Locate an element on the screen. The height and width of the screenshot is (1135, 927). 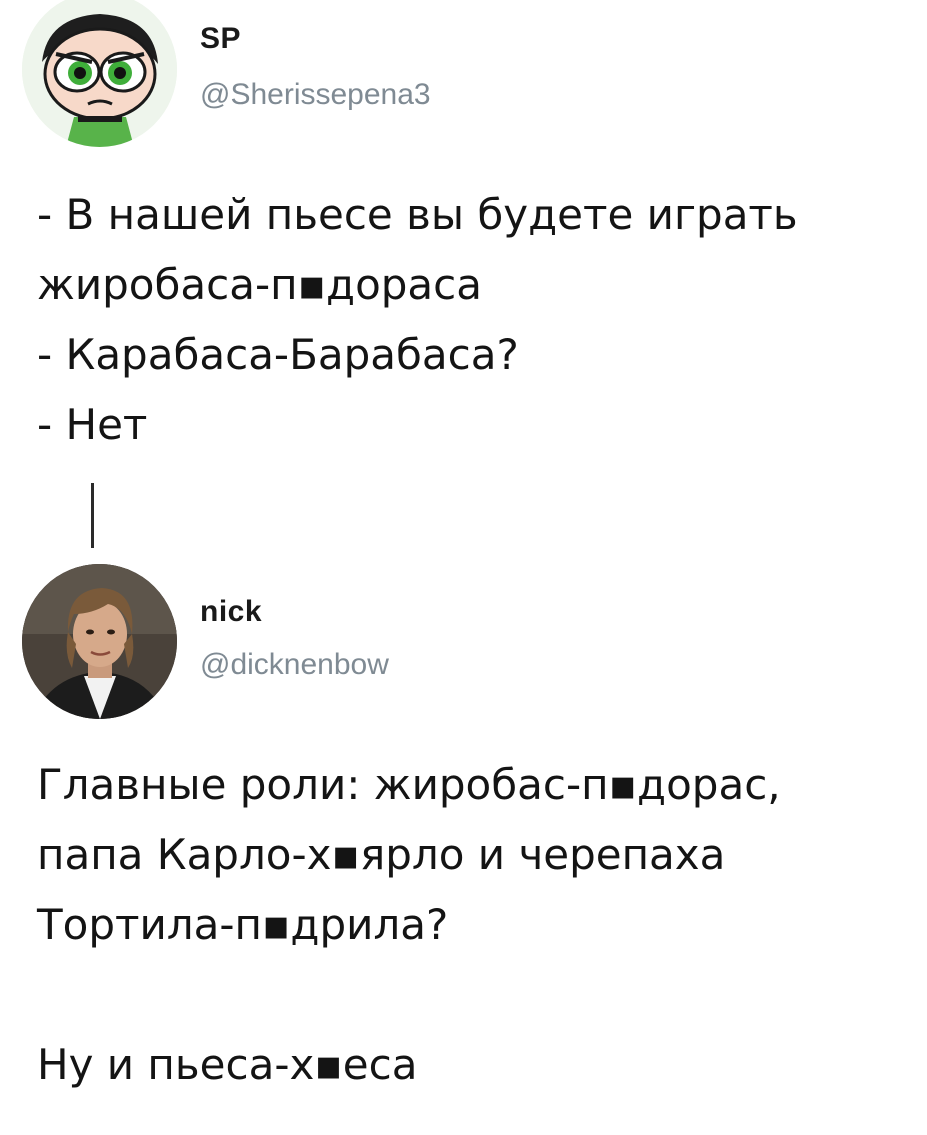
display-name: nick is located at coordinates (231, 612).